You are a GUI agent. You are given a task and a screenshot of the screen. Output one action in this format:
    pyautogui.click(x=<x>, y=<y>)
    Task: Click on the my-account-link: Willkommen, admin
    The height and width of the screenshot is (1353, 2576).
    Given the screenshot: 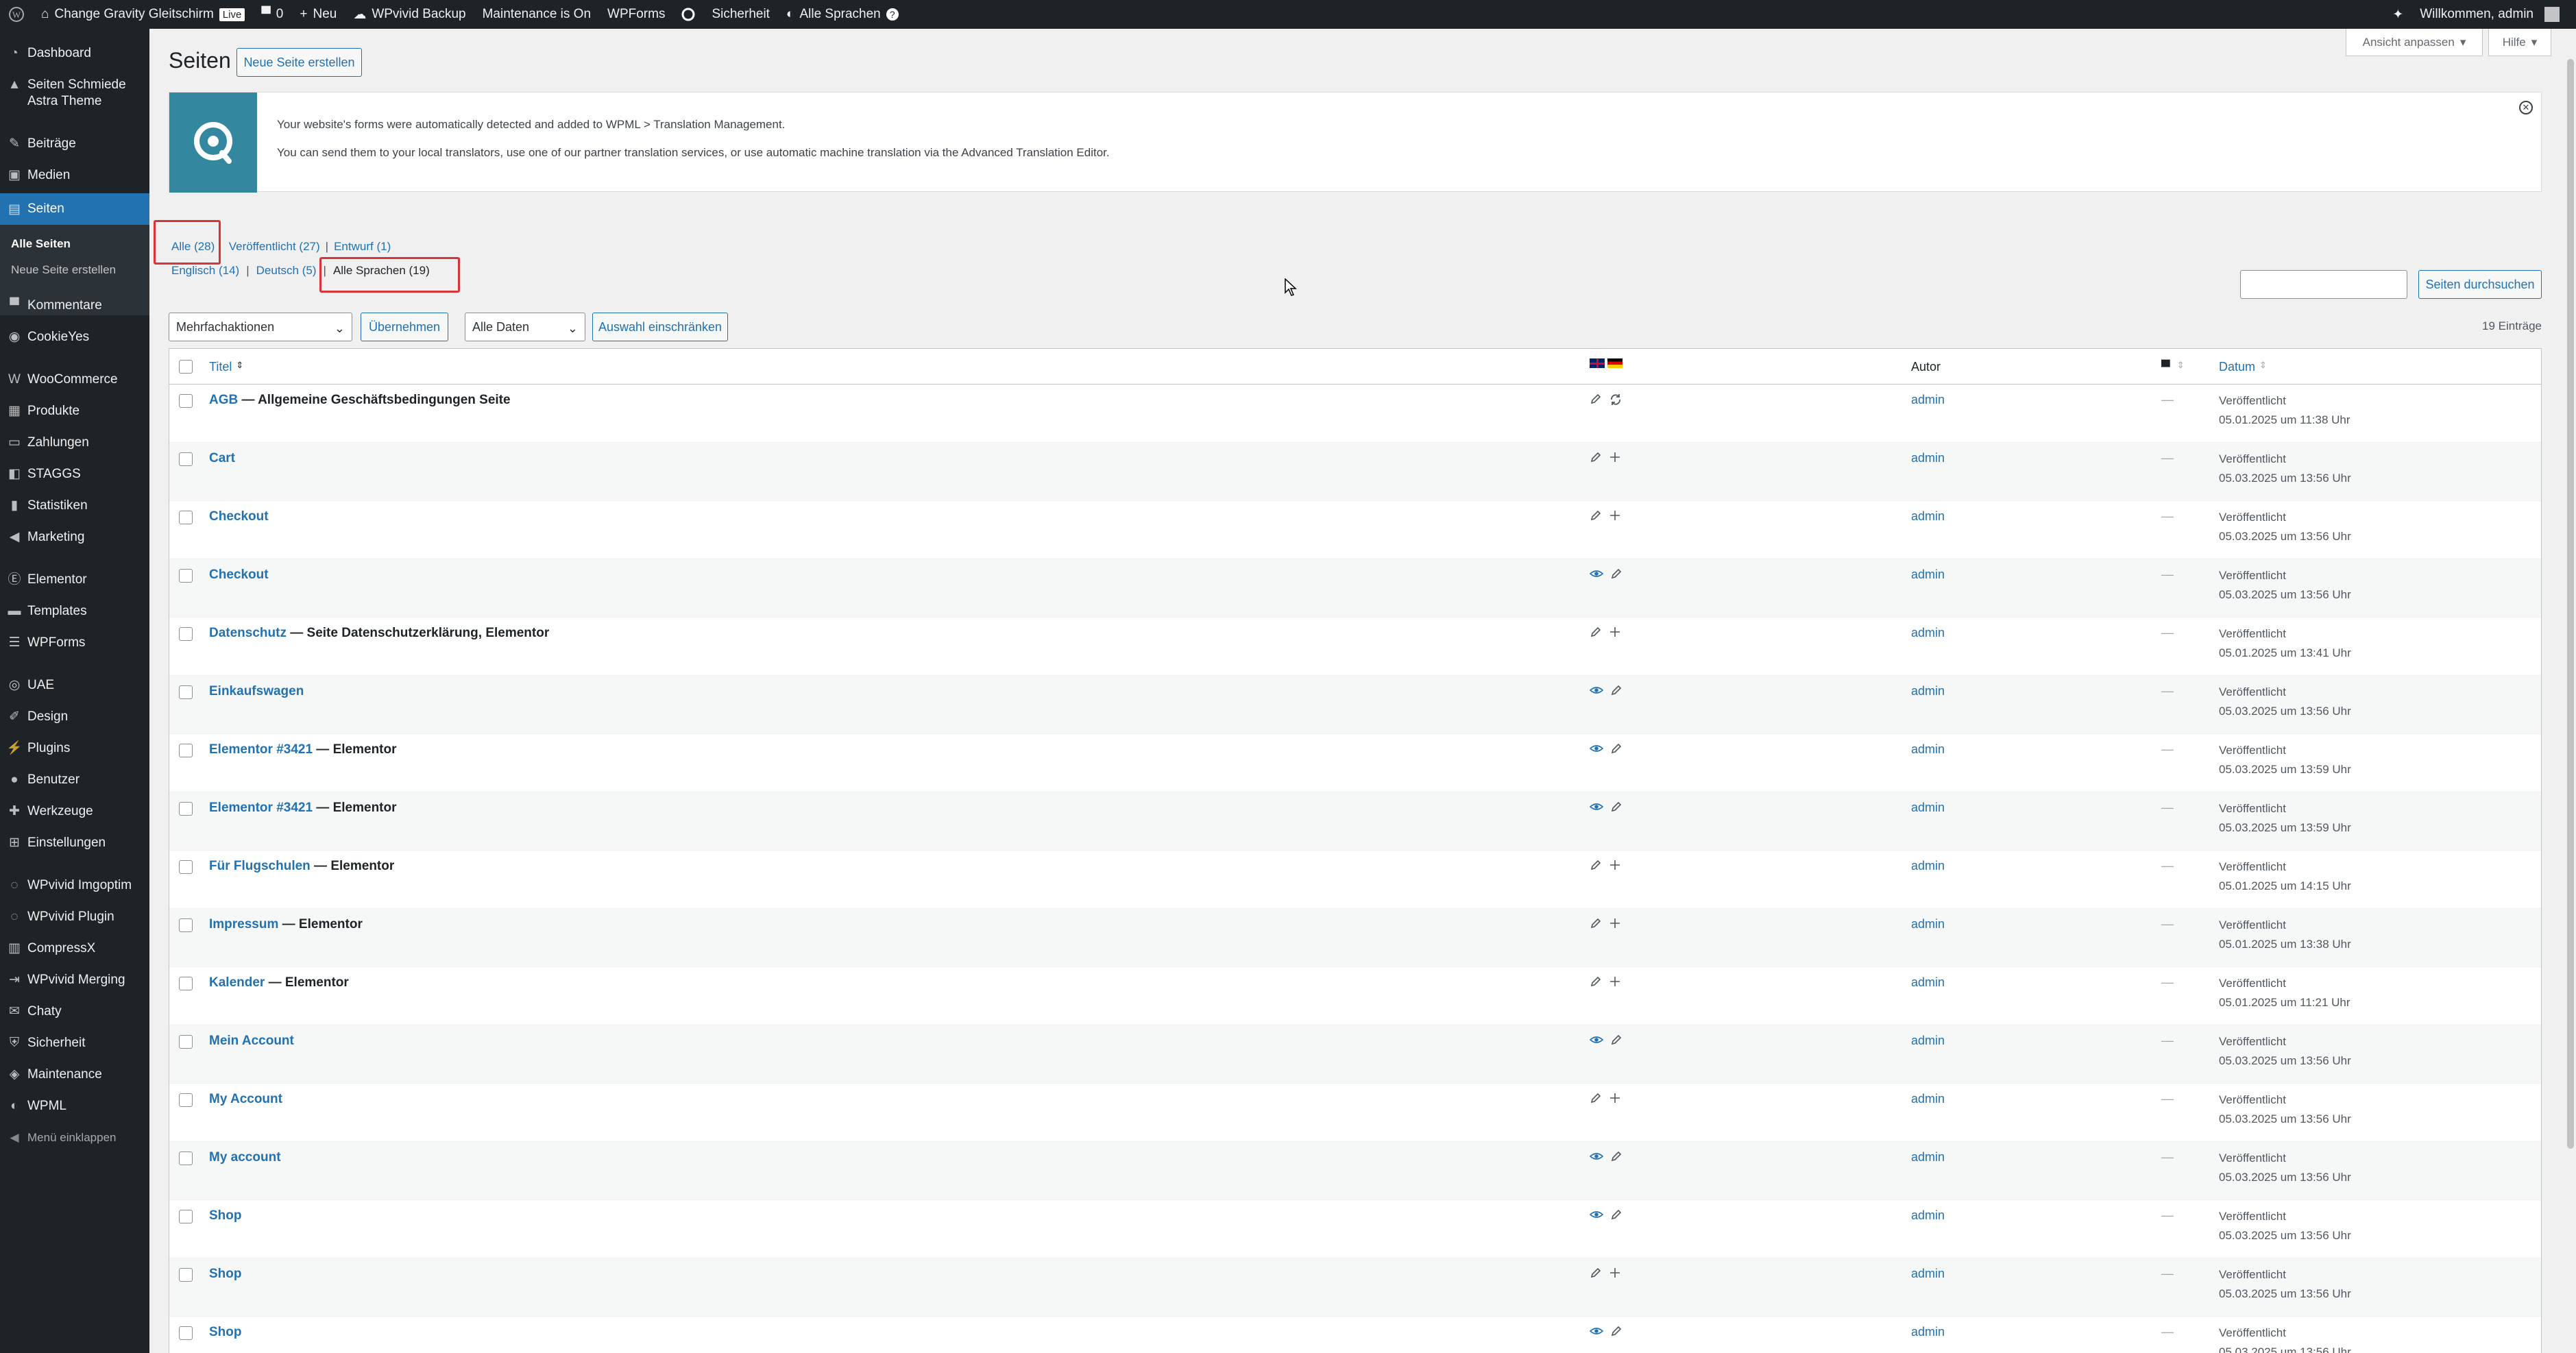 What is the action you would take?
    pyautogui.click(x=2489, y=14)
    